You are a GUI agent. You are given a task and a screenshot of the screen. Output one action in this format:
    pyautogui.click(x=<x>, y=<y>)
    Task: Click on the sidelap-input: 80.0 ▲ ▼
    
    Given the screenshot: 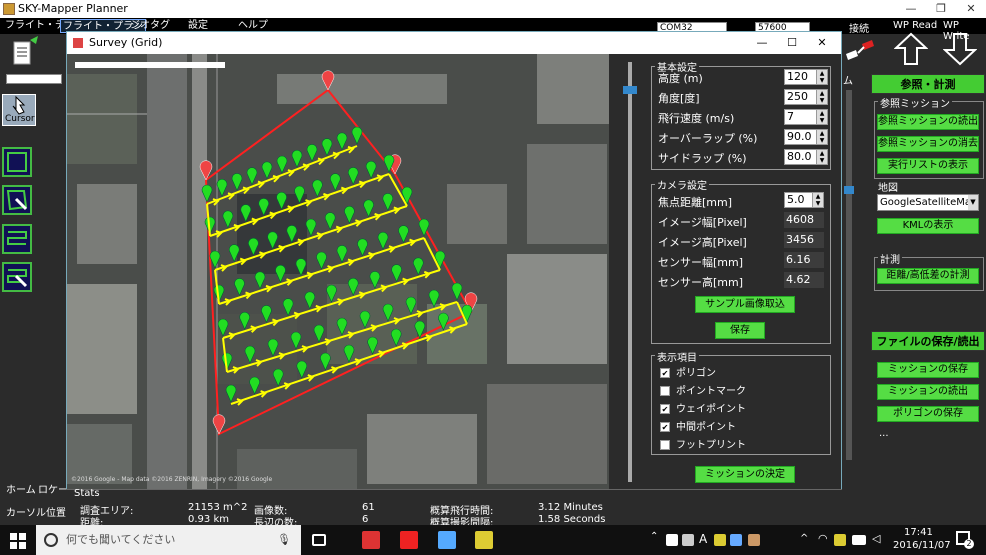 What is the action you would take?
    pyautogui.click(x=806, y=157)
    